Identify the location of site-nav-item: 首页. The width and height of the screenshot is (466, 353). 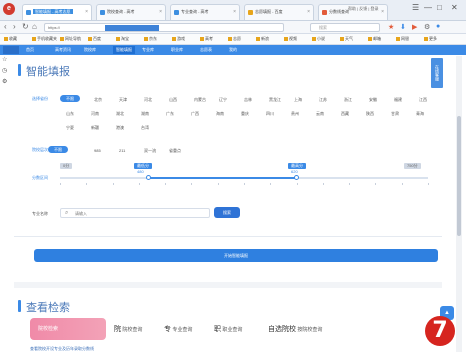
(30, 50).